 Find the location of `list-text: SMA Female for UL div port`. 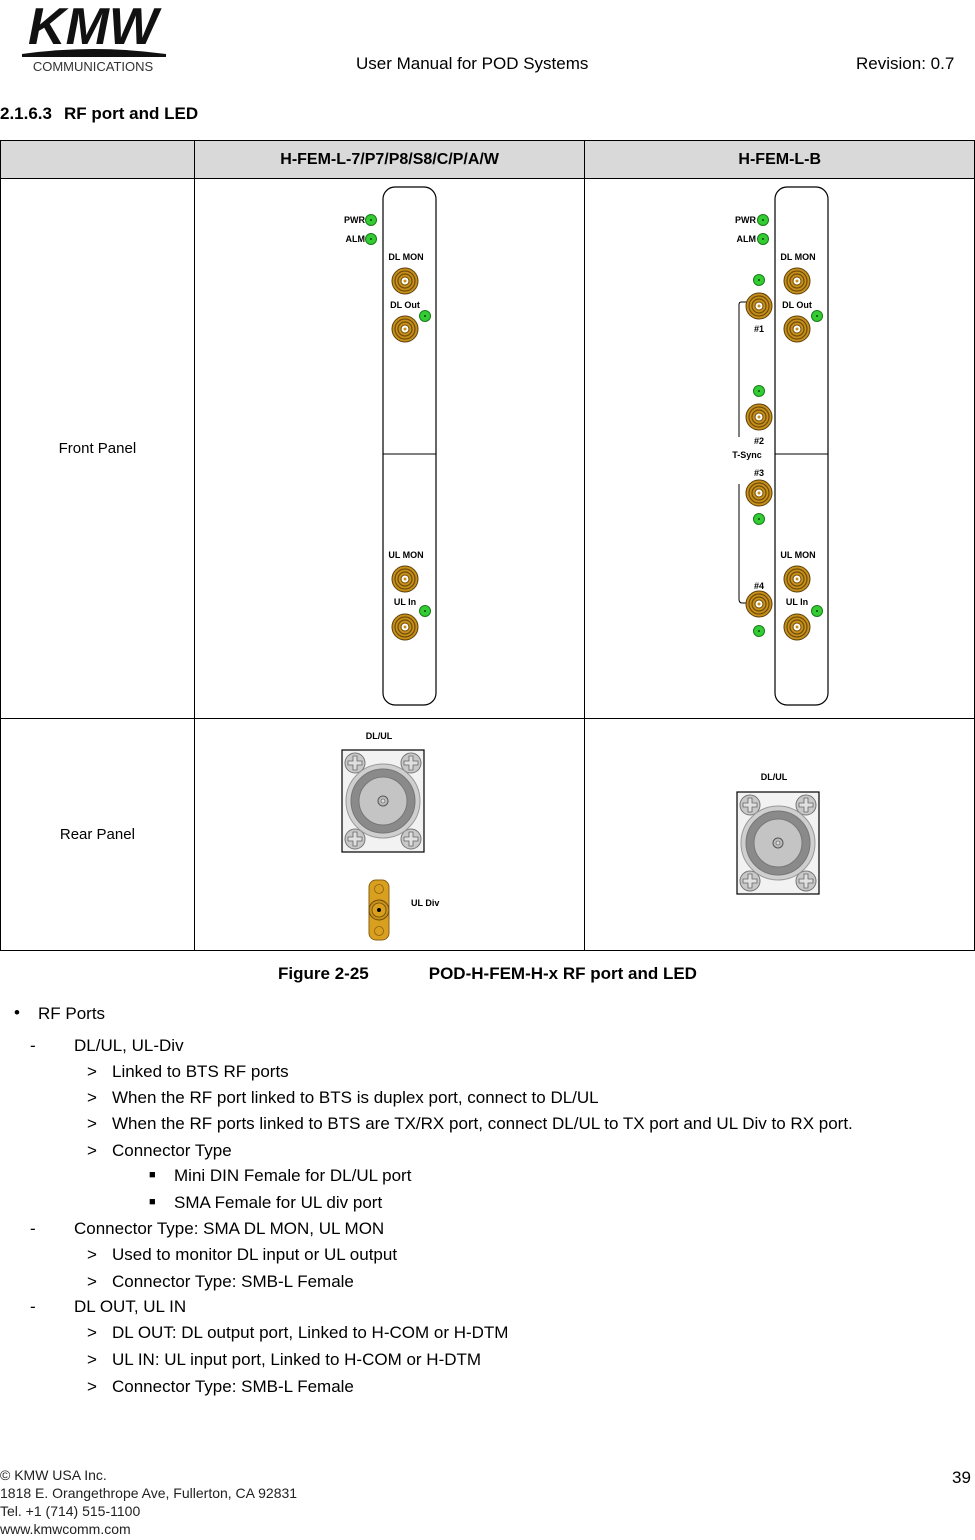

list-text: SMA Female for UL div port is located at coordinates (278, 1202).